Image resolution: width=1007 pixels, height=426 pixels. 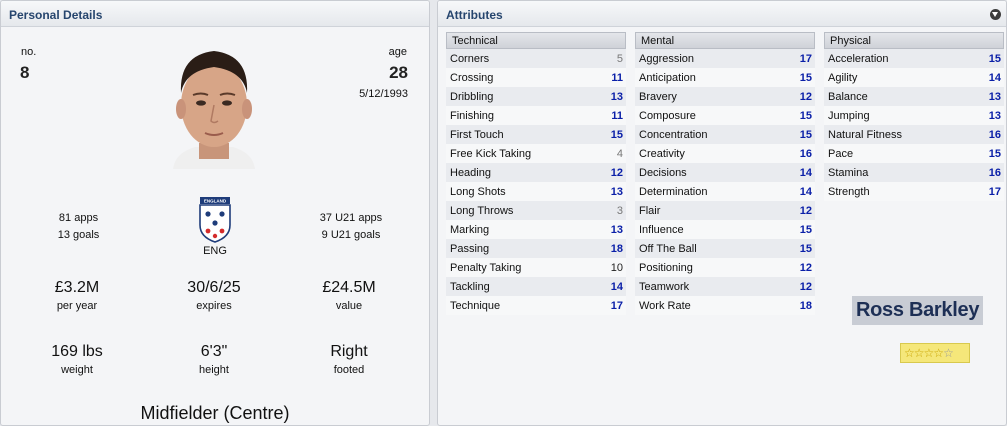 I want to click on attribute-row: Composure 15, so click(x=725, y=115).